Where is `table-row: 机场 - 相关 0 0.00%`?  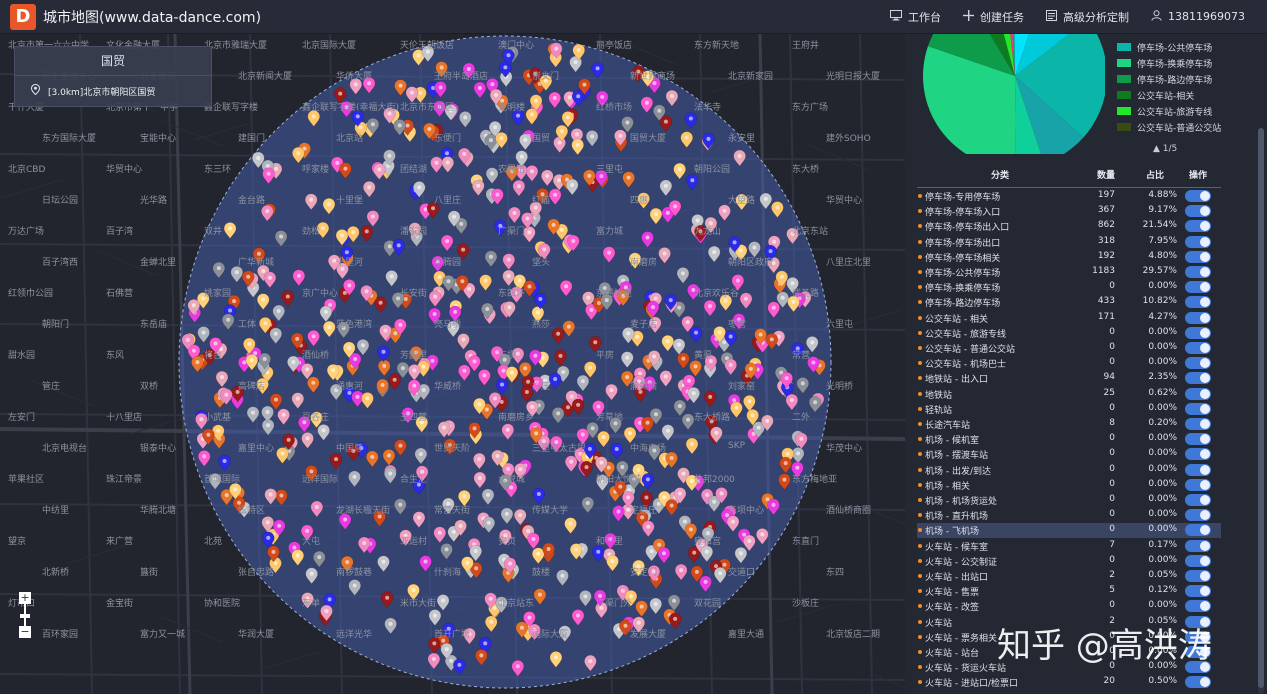
table-row: 机场 - 相关 0 0.00% is located at coordinates (1069, 485).